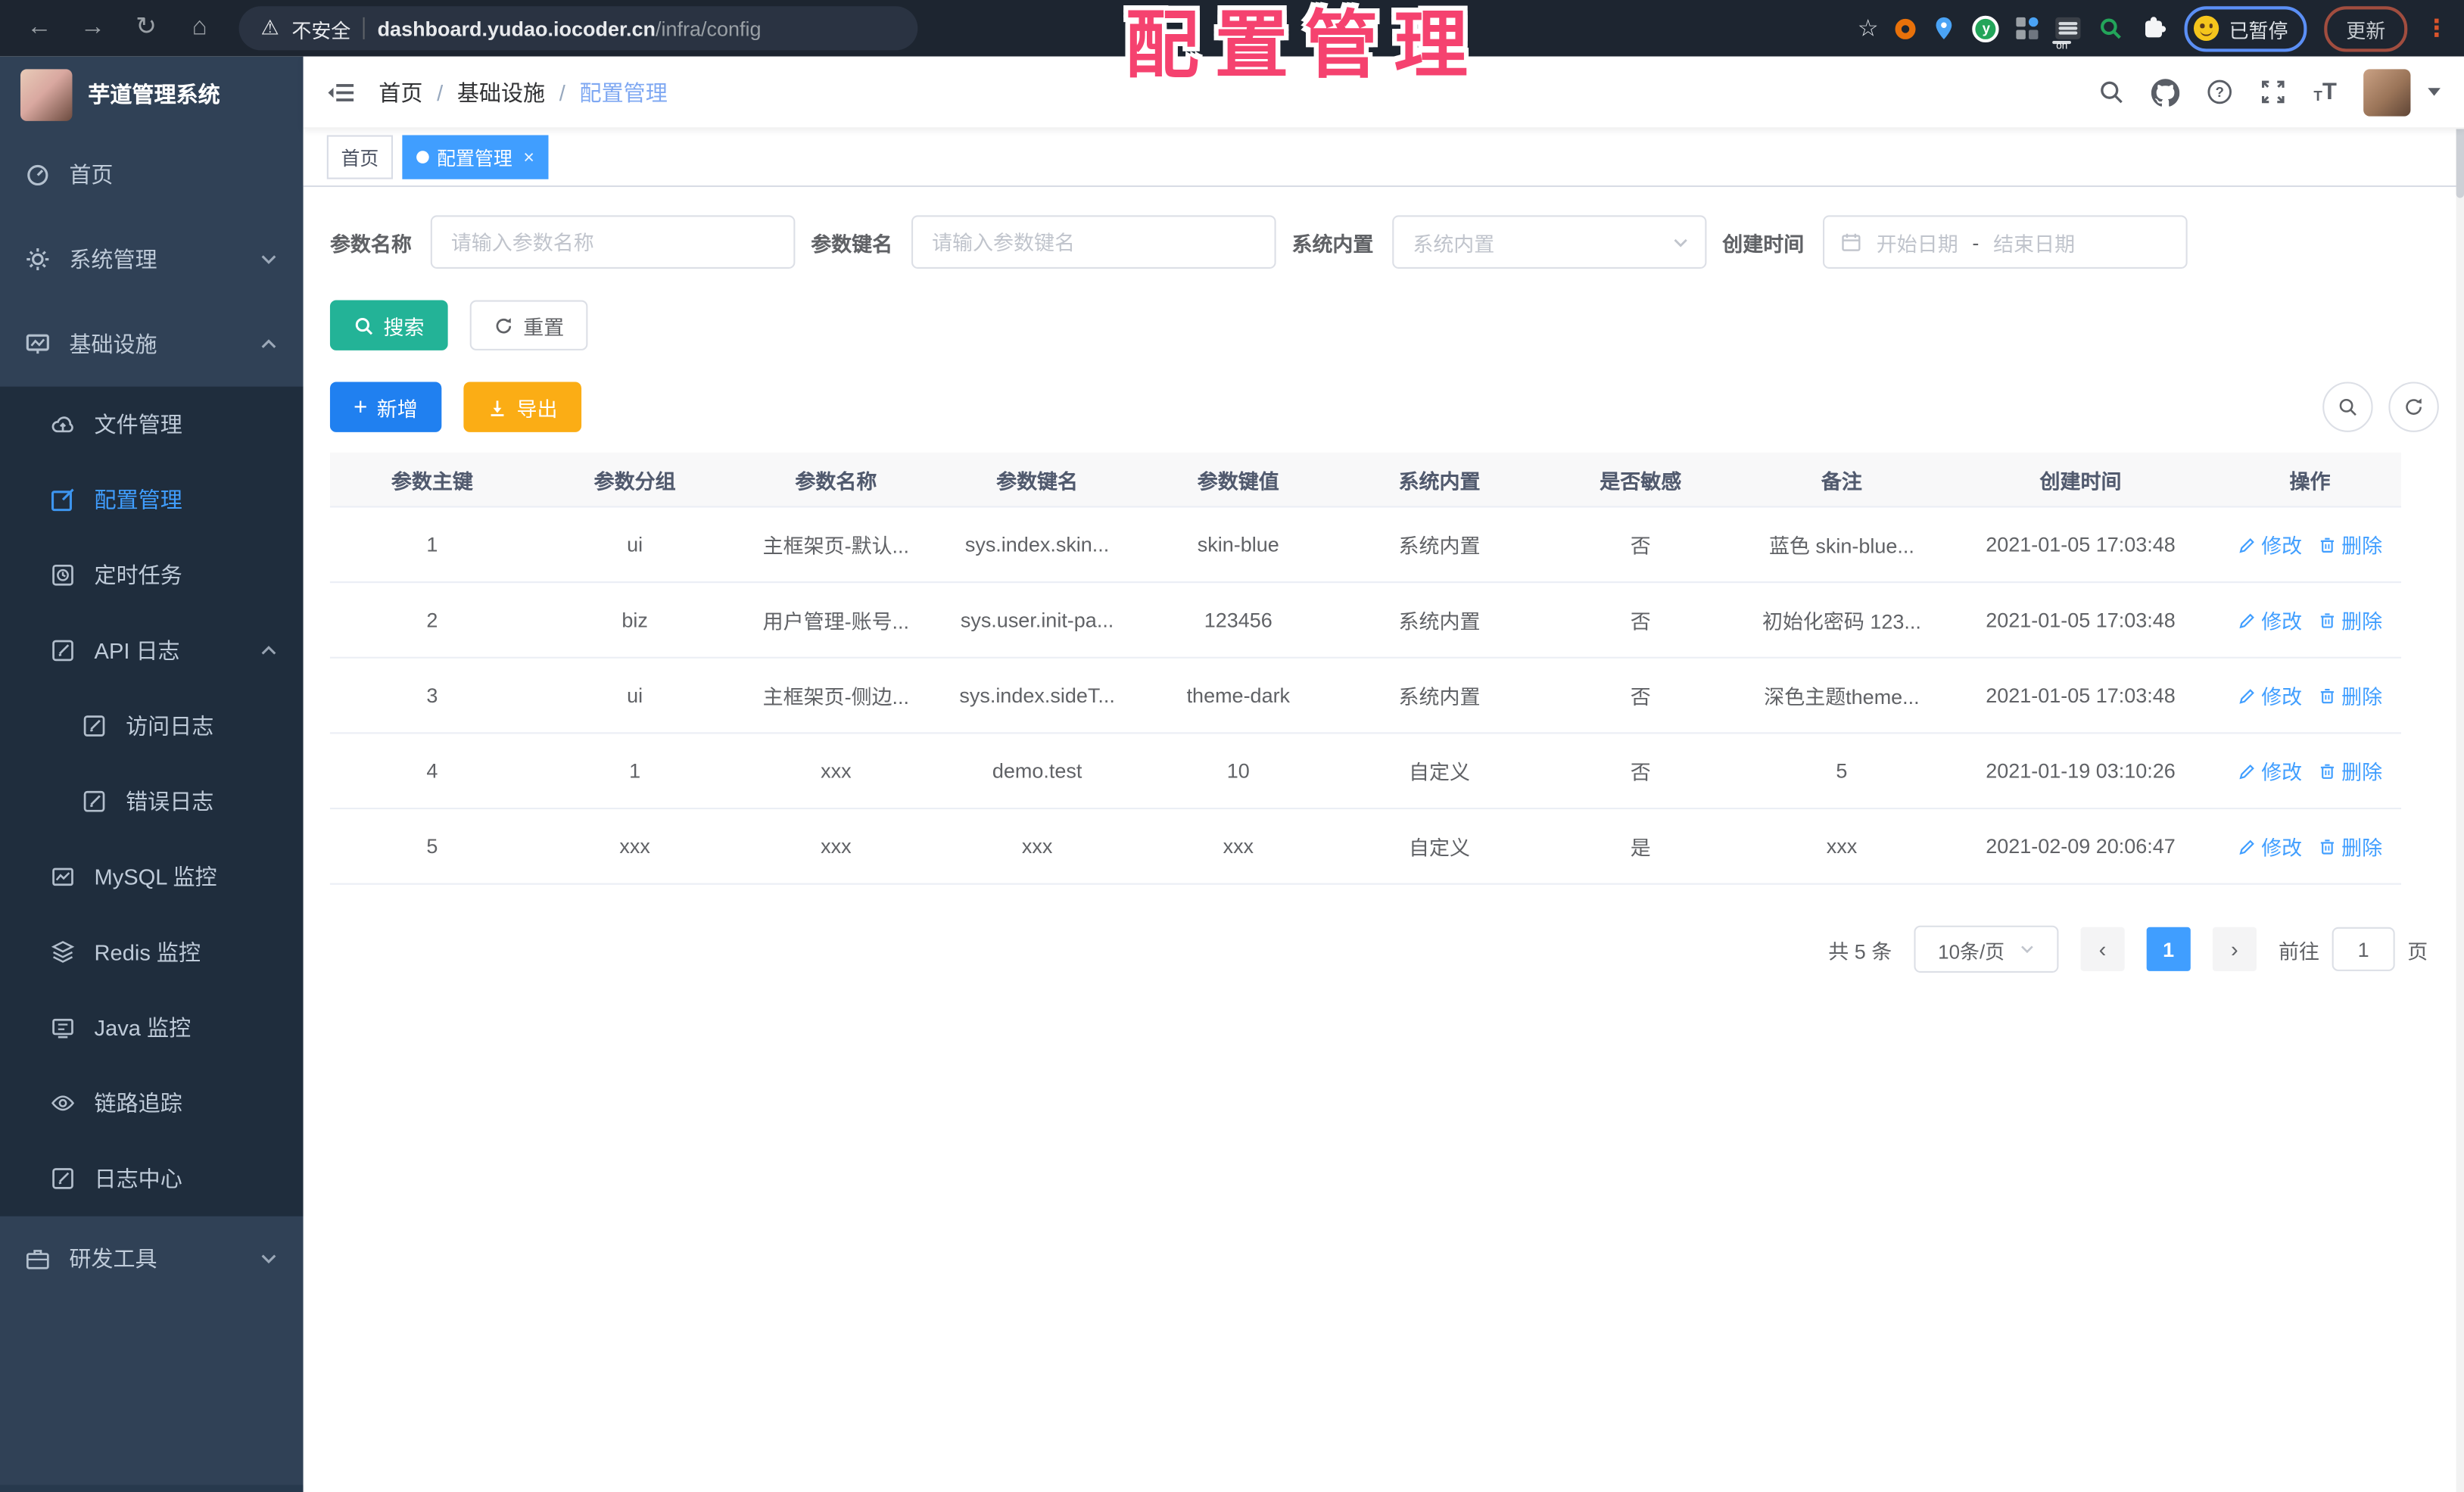  What do you see at coordinates (152, 425) in the screenshot?
I see `sidebar-item-file-management: 文件管理` at bounding box center [152, 425].